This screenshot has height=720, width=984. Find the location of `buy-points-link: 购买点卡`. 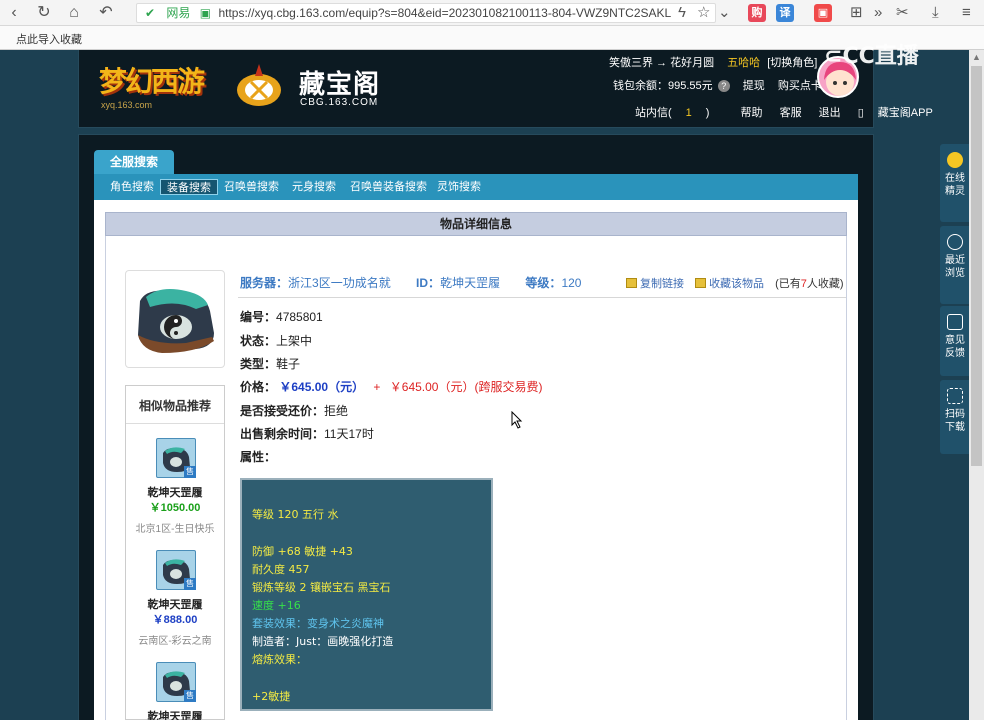

buy-points-link: 购买点卡 is located at coordinates (800, 86).